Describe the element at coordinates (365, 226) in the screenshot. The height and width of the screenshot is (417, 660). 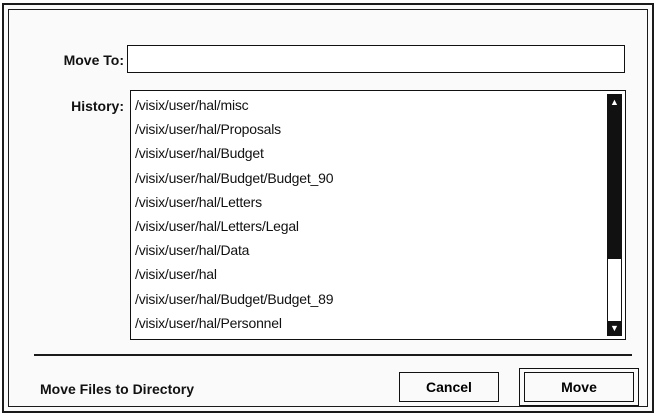
I see `history-item: /visix/user/hal/Letters/Legal` at that location.